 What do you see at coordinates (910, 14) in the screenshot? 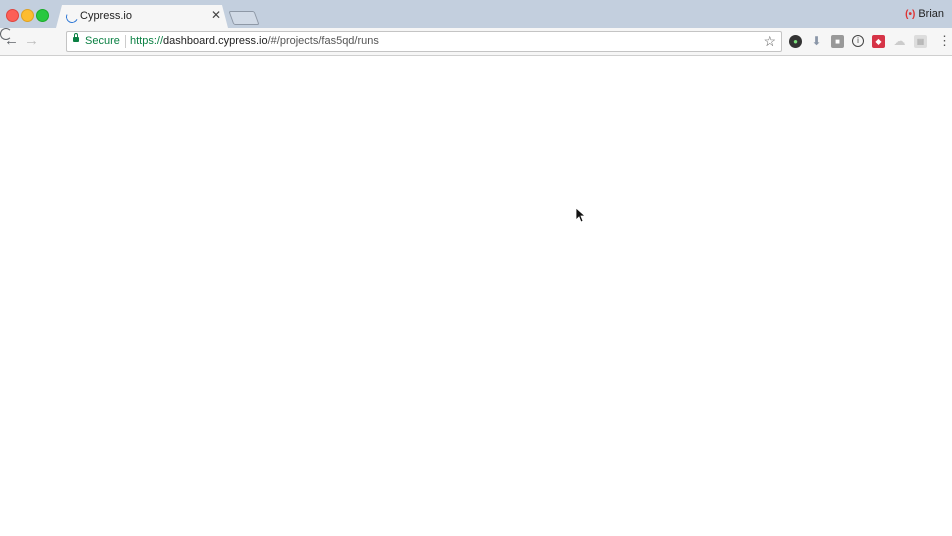
I see `cypress-logo-icon: (•)` at bounding box center [910, 14].